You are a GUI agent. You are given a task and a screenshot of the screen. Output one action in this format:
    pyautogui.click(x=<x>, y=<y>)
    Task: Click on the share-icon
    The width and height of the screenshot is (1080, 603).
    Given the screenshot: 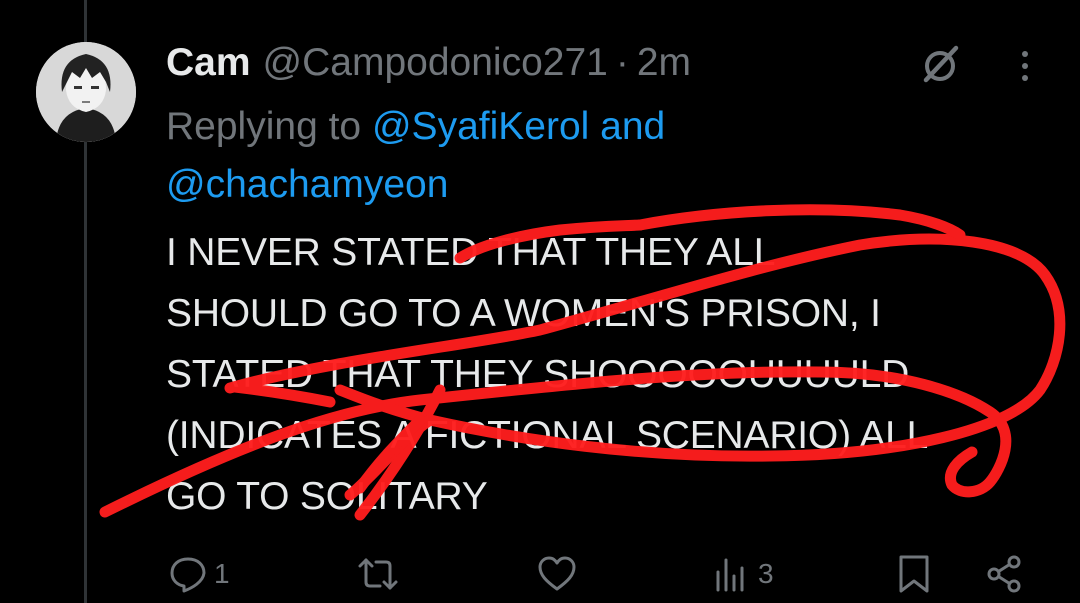 What is the action you would take?
    pyautogui.click(x=1004, y=574)
    